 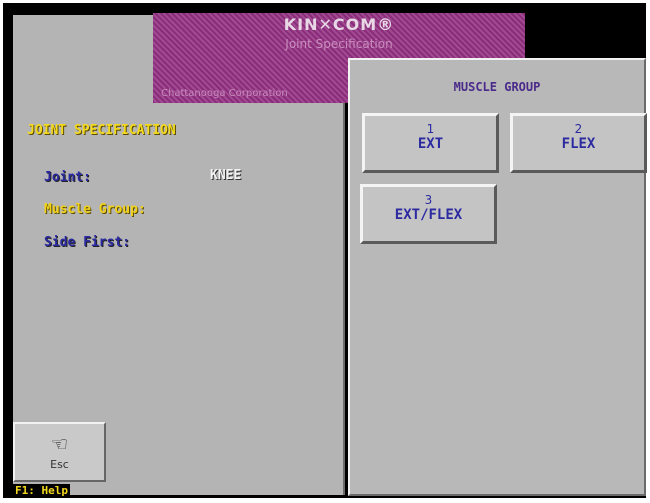 What do you see at coordinates (224, 93) in the screenshot?
I see `banner-footer: Chattanooga Corporation` at bounding box center [224, 93].